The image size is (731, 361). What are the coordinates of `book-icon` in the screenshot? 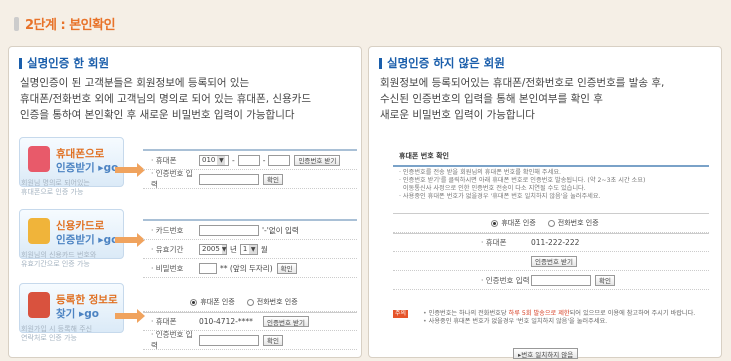 It's located at (39, 305).